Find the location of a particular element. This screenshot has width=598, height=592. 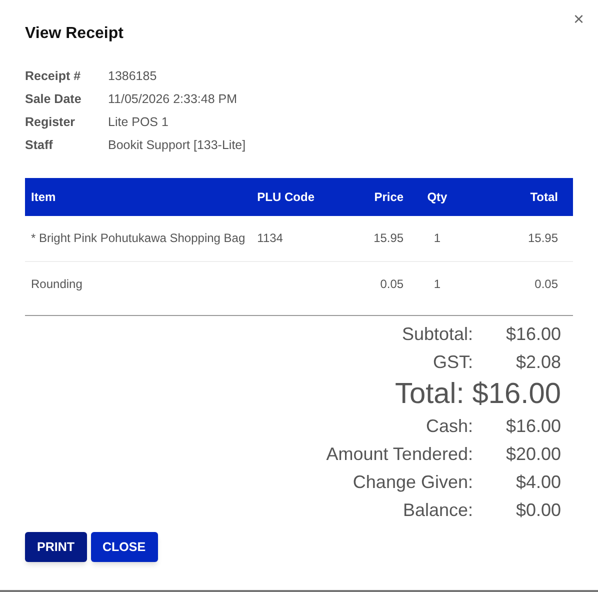

column-header: Price is located at coordinates (380, 197).